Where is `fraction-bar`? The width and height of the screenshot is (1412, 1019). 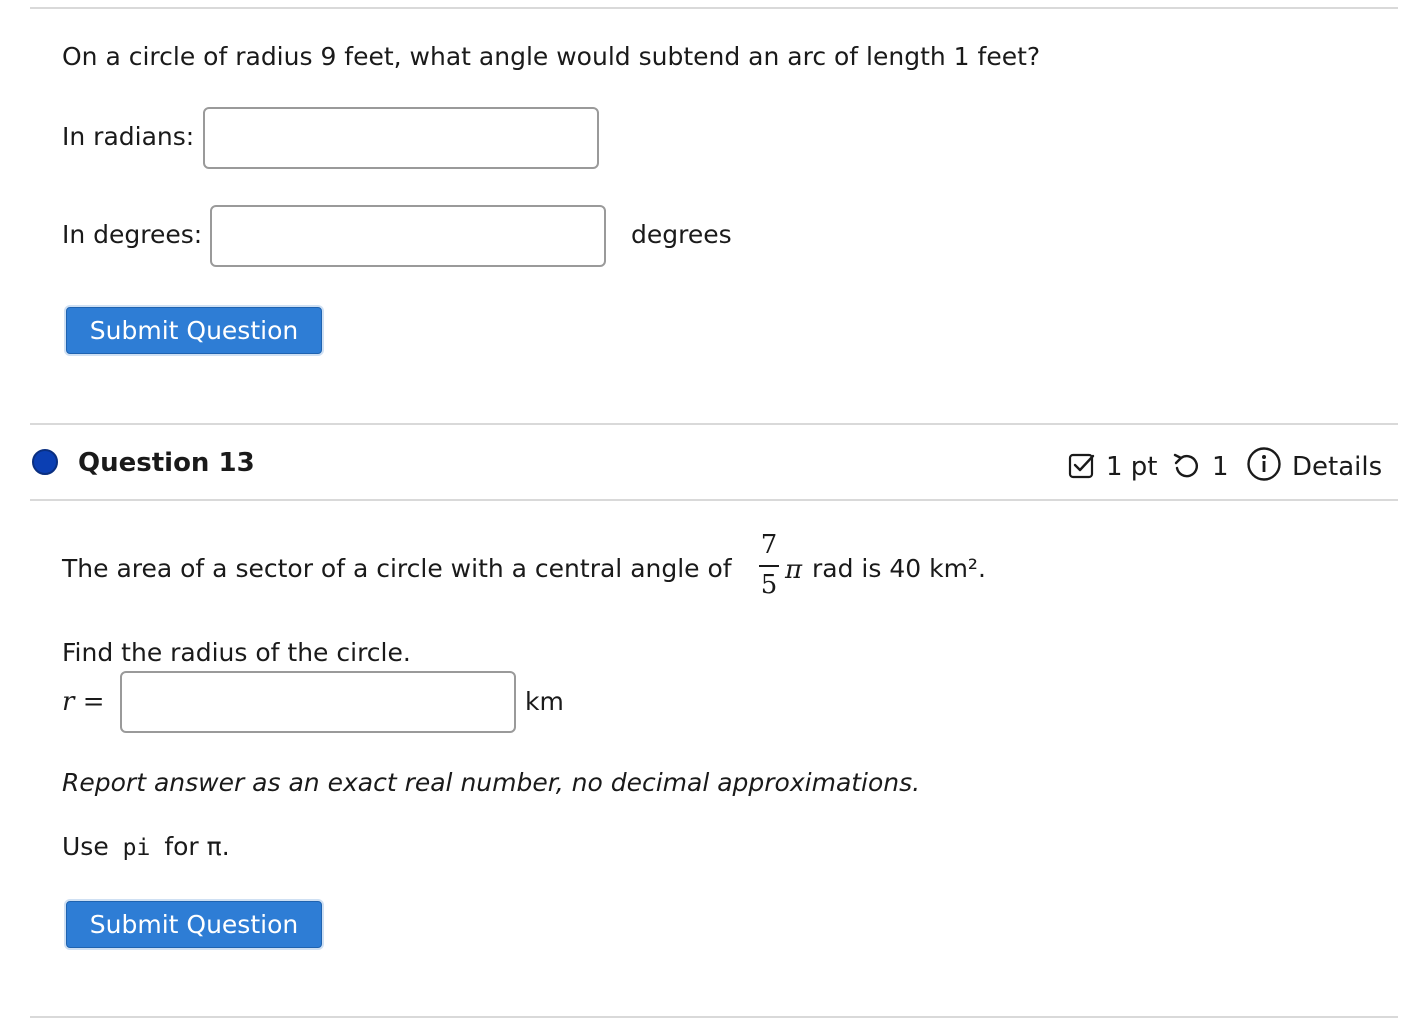 fraction-bar is located at coordinates (769, 566).